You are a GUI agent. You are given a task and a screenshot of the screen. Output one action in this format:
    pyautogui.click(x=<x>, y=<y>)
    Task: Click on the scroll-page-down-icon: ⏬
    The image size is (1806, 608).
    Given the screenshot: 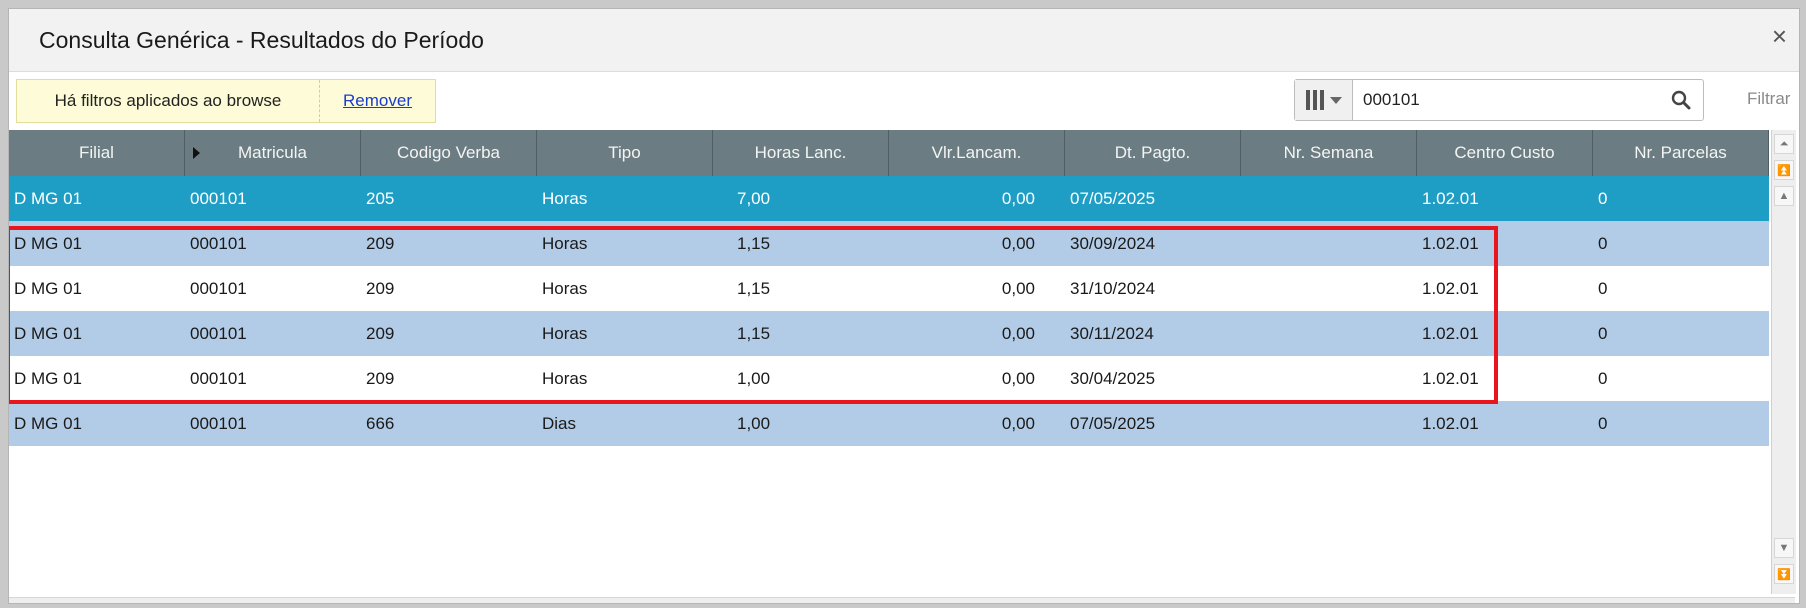 What is the action you would take?
    pyautogui.click(x=1784, y=574)
    